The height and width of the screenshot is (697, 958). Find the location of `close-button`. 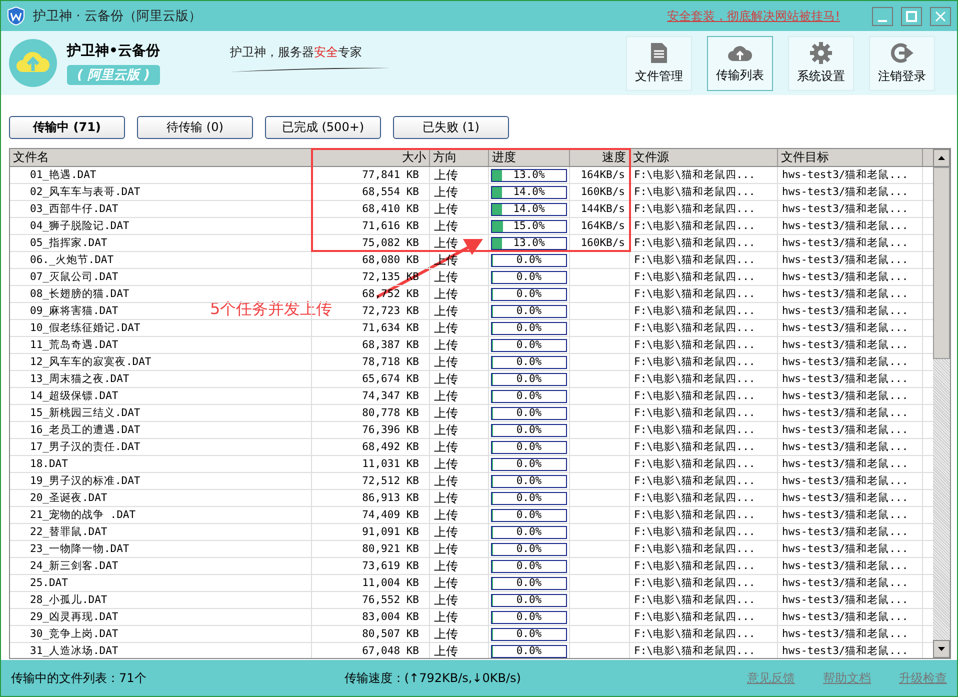

close-button is located at coordinates (940, 16).